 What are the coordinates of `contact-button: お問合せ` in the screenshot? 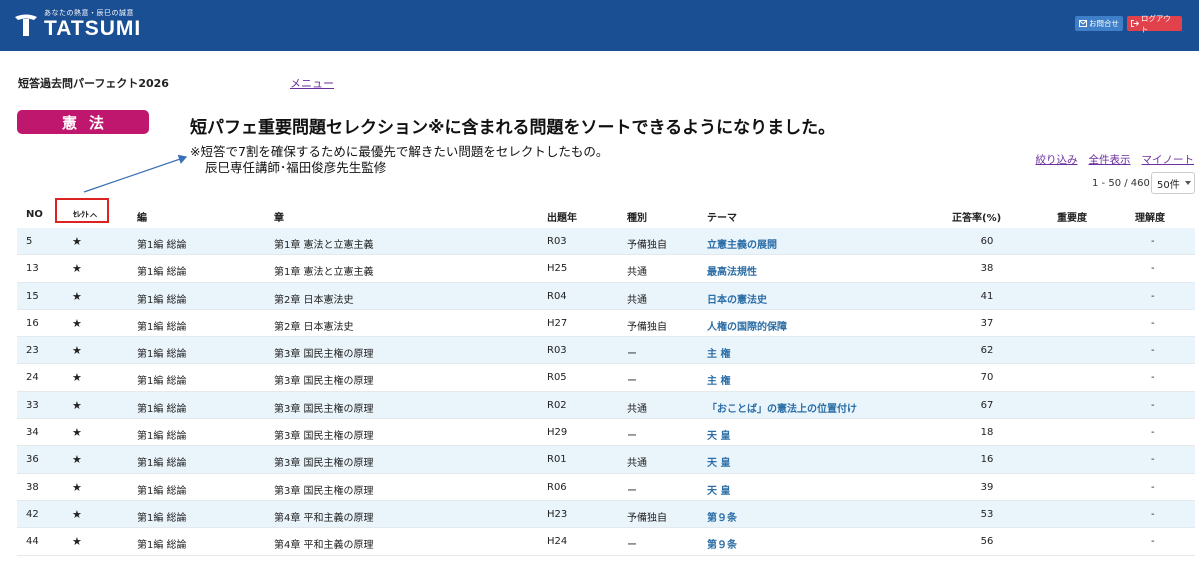 It's located at (1099, 23).